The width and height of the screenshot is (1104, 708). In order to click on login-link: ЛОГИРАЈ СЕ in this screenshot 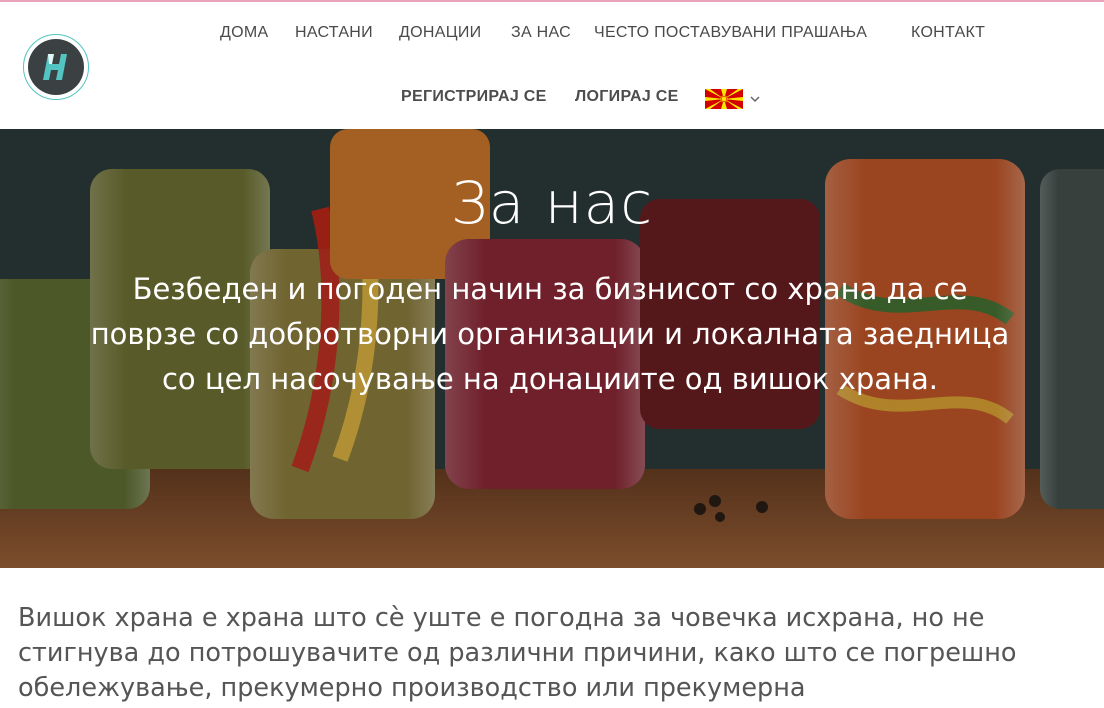, I will do `click(627, 97)`.